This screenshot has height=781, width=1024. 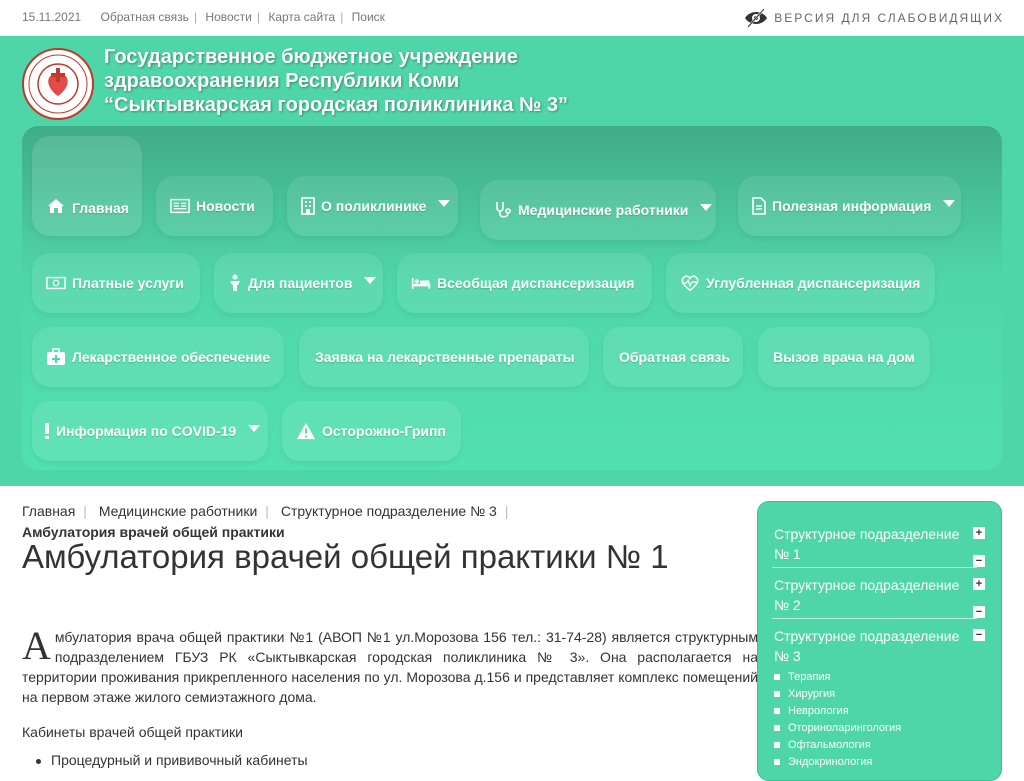 I want to click on home-icon, so click(x=56, y=206).